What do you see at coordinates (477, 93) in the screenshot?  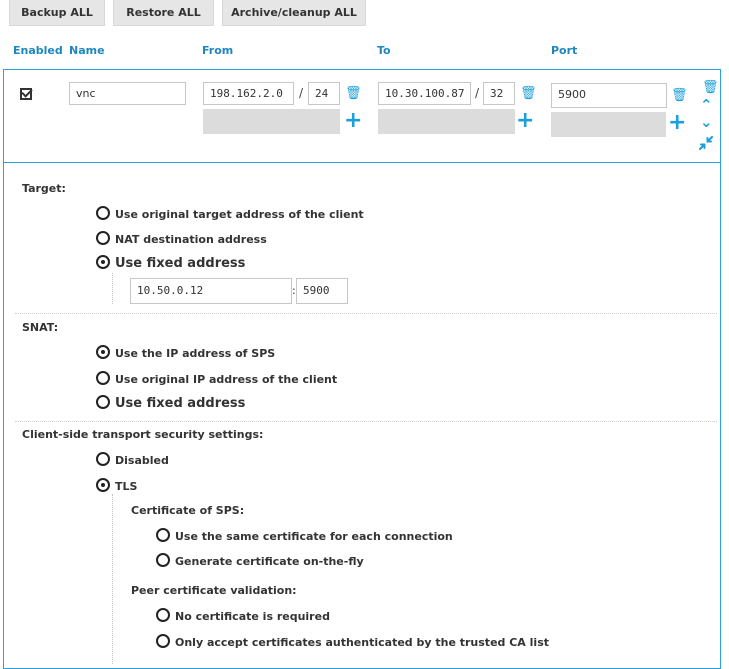 I see `to-slash: /` at bounding box center [477, 93].